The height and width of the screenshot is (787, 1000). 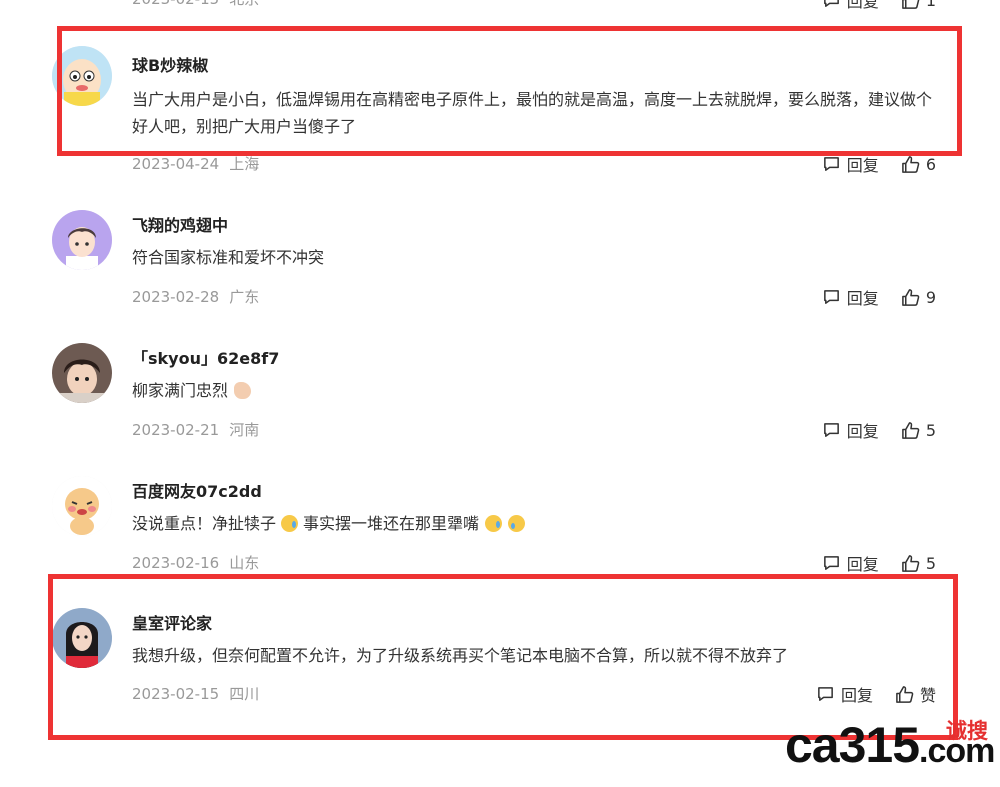 I want to click on like-button: 1, so click(x=918, y=5).